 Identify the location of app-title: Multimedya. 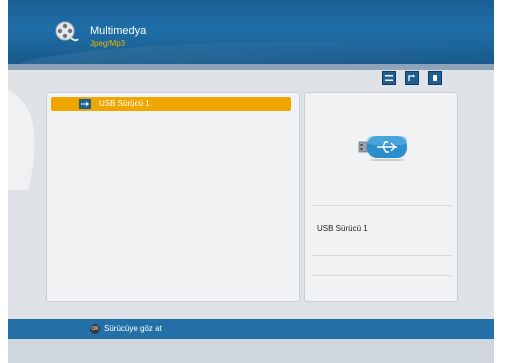
(118, 31).